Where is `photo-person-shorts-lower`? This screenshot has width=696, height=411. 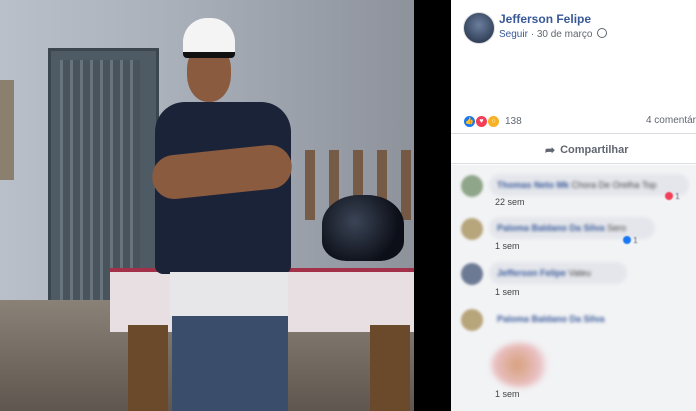
photo-person-shorts-lower is located at coordinates (230, 363).